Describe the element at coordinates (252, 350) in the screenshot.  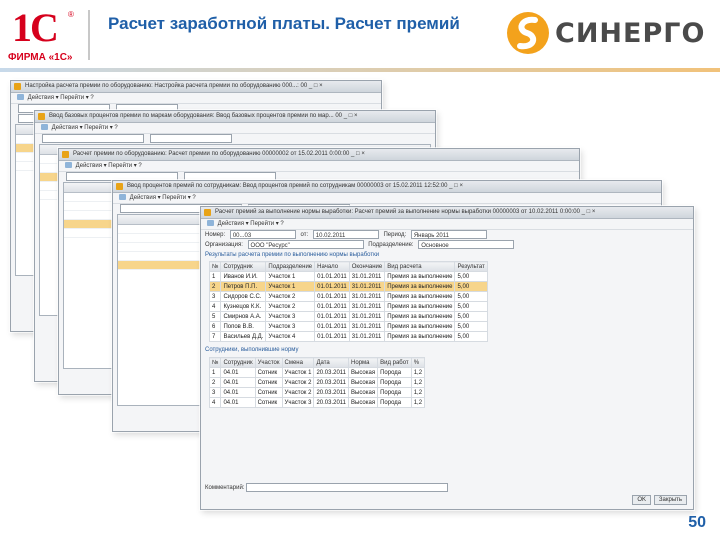
I see `section-employees: Сотрудники, выполнившие норму` at that location.